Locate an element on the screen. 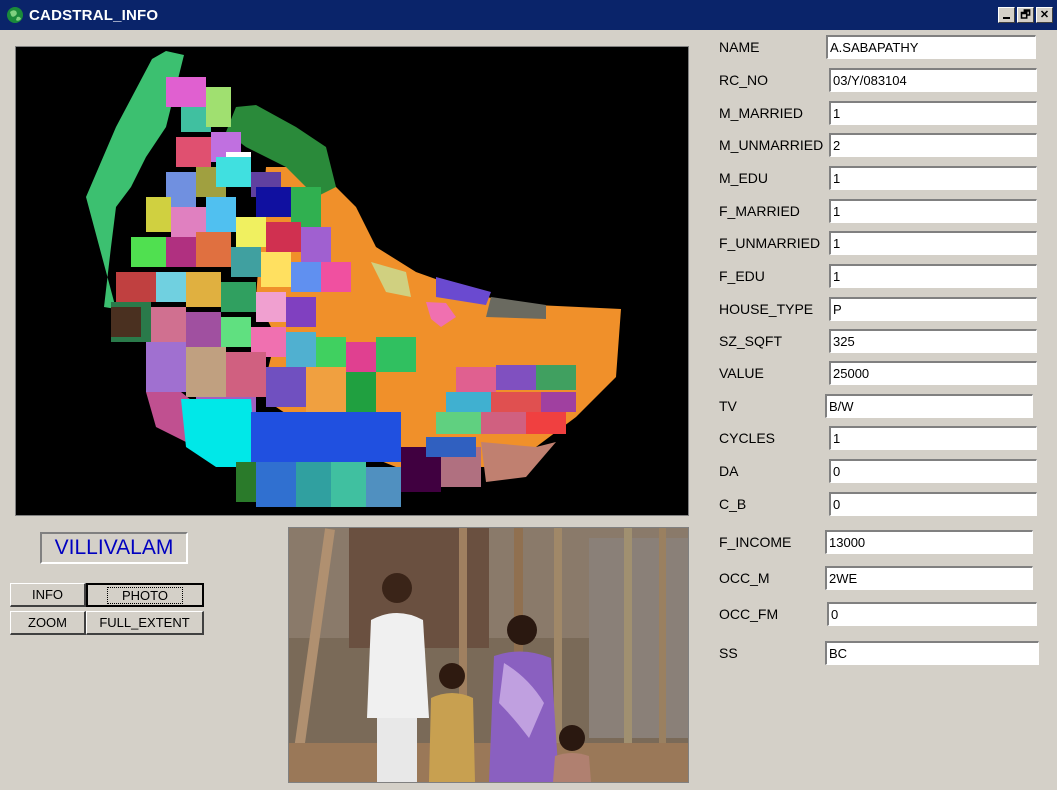 Image resolution: width=1057 pixels, height=790 pixels. field-input-occ-fm: 0 is located at coordinates (932, 614).